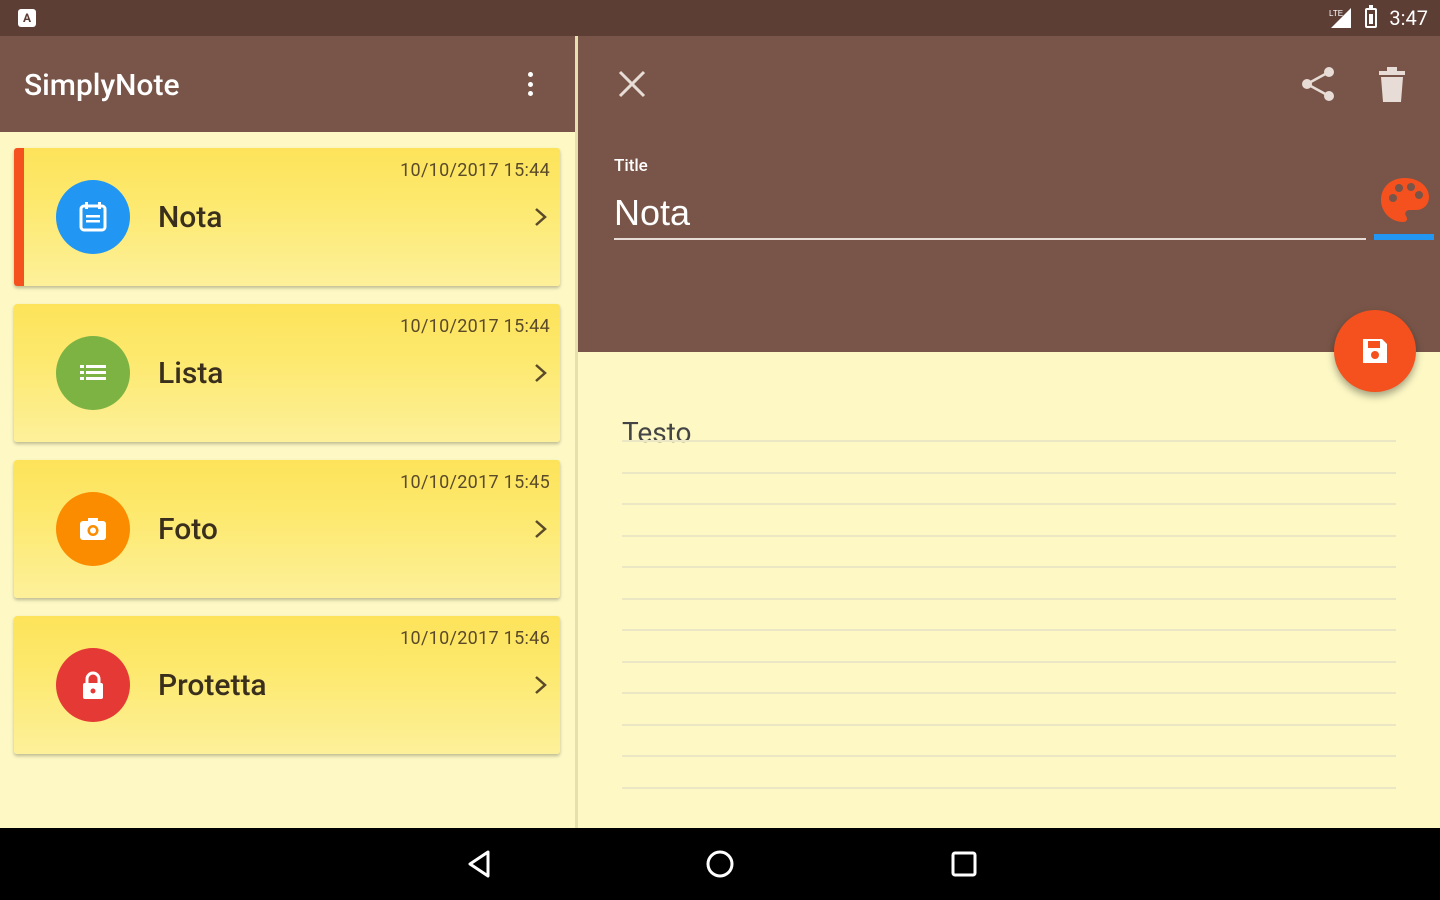  What do you see at coordinates (1404, 237) in the screenshot?
I see `palette-underline` at bounding box center [1404, 237].